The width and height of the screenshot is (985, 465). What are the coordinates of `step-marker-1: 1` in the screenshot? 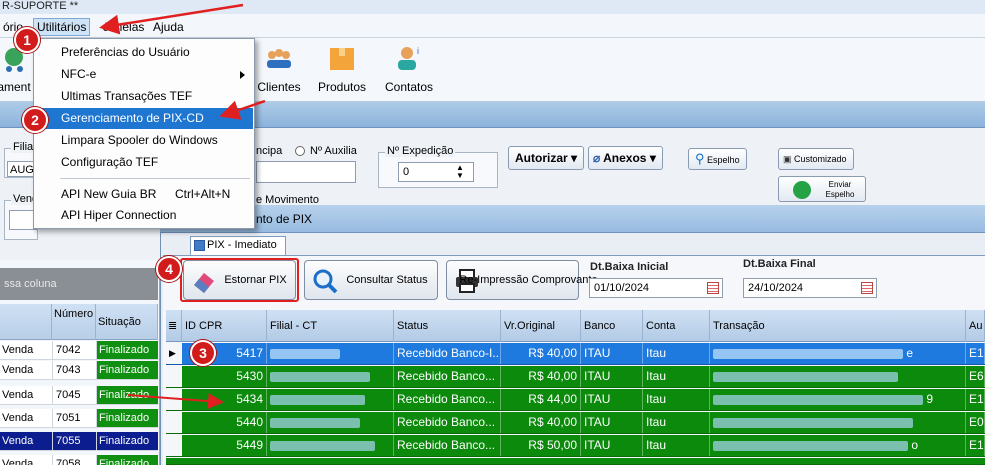 It's located at (27, 40).